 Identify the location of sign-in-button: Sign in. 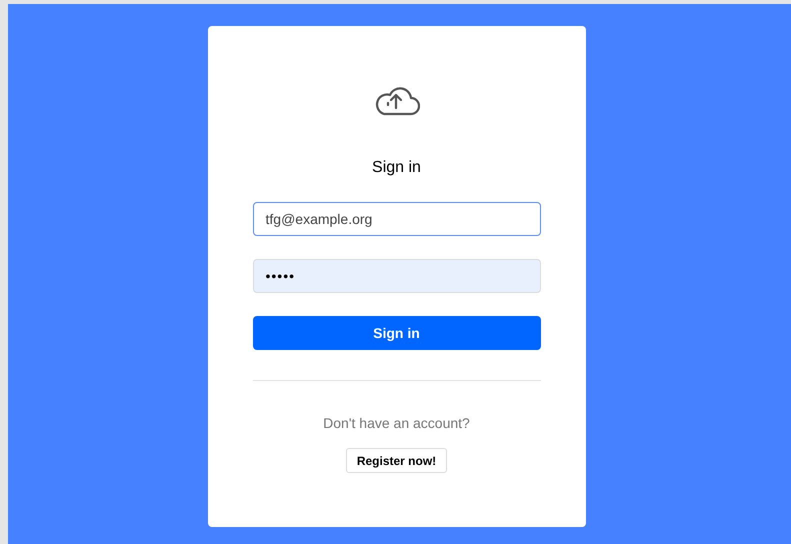
(396, 333).